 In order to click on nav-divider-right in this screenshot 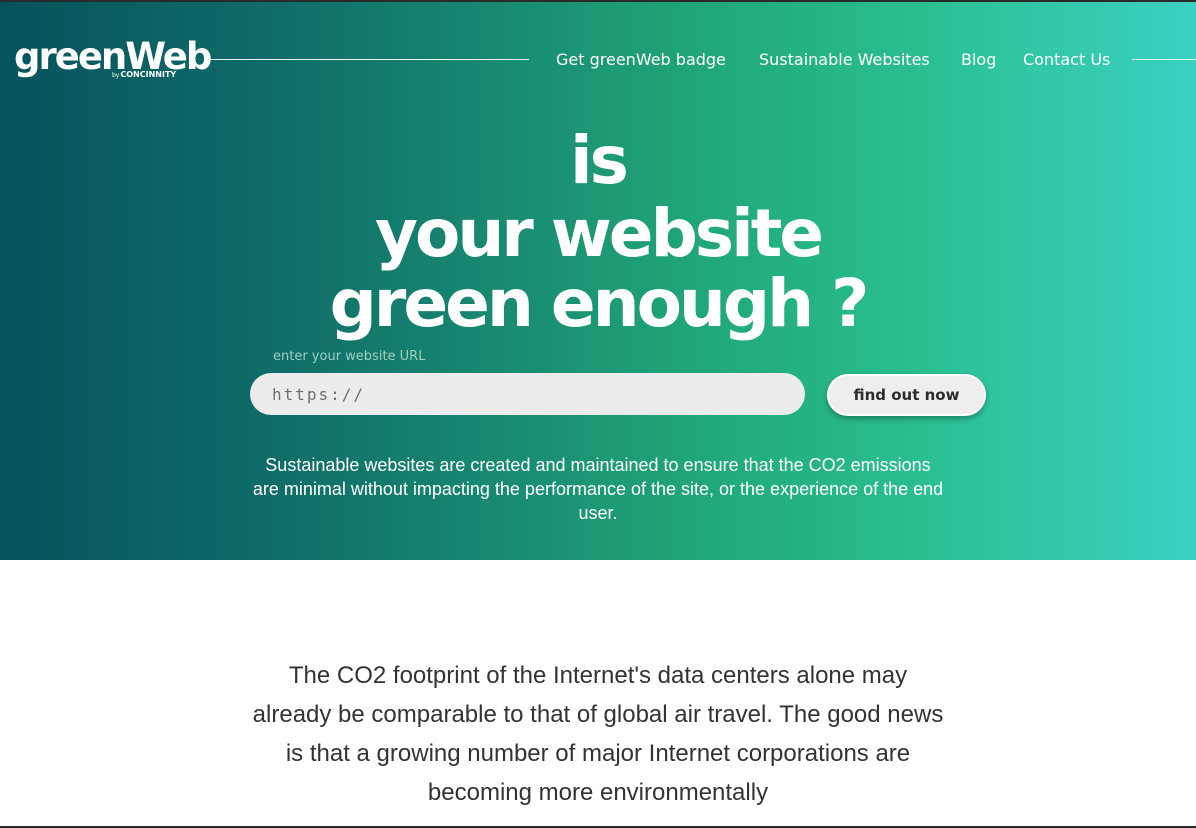, I will do `click(1164, 59)`.